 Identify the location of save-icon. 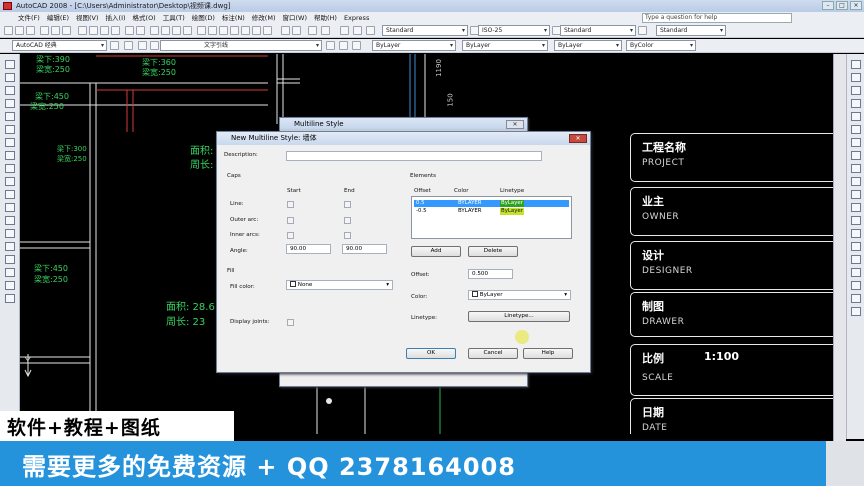
(30, 30).